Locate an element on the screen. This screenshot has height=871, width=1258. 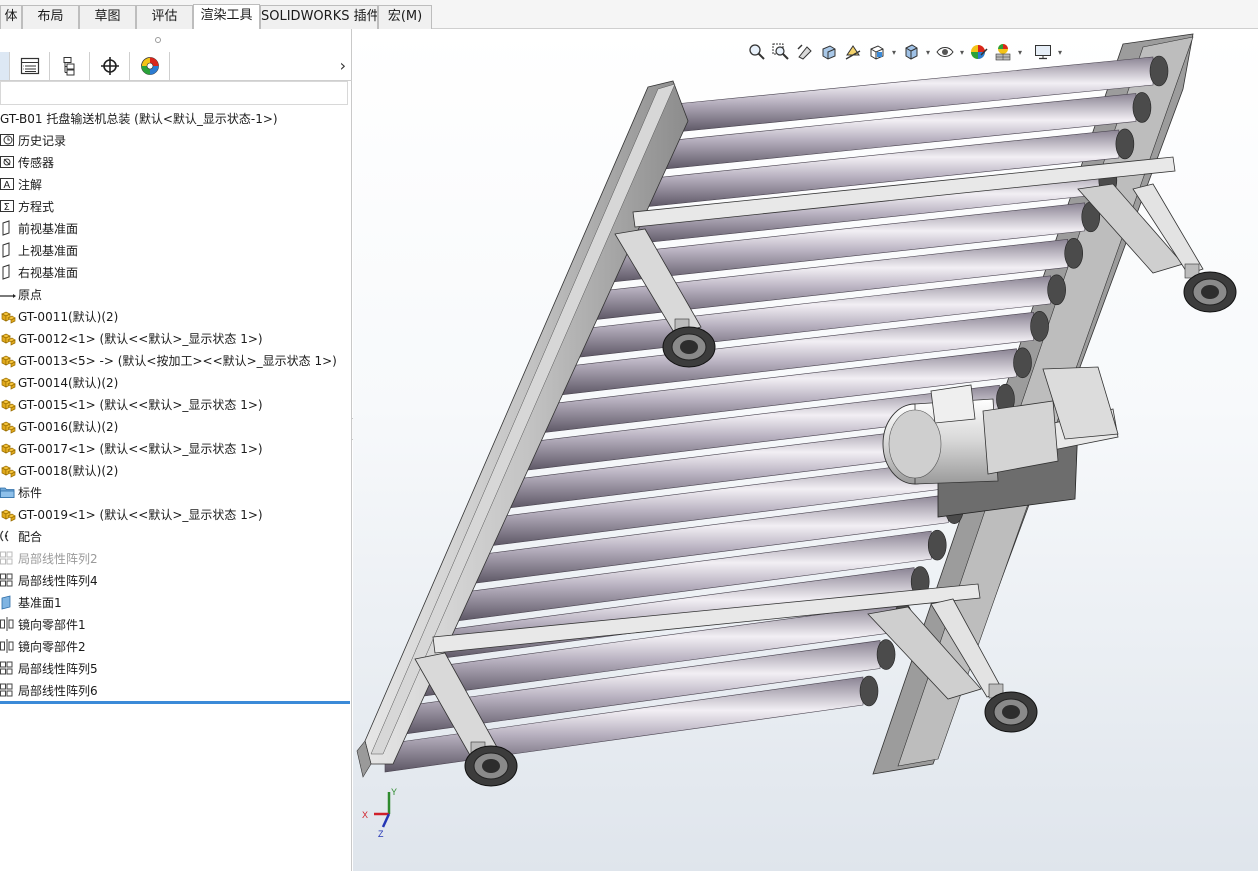
tab-macro: 宏(M) is located at coordinates (405, 17).